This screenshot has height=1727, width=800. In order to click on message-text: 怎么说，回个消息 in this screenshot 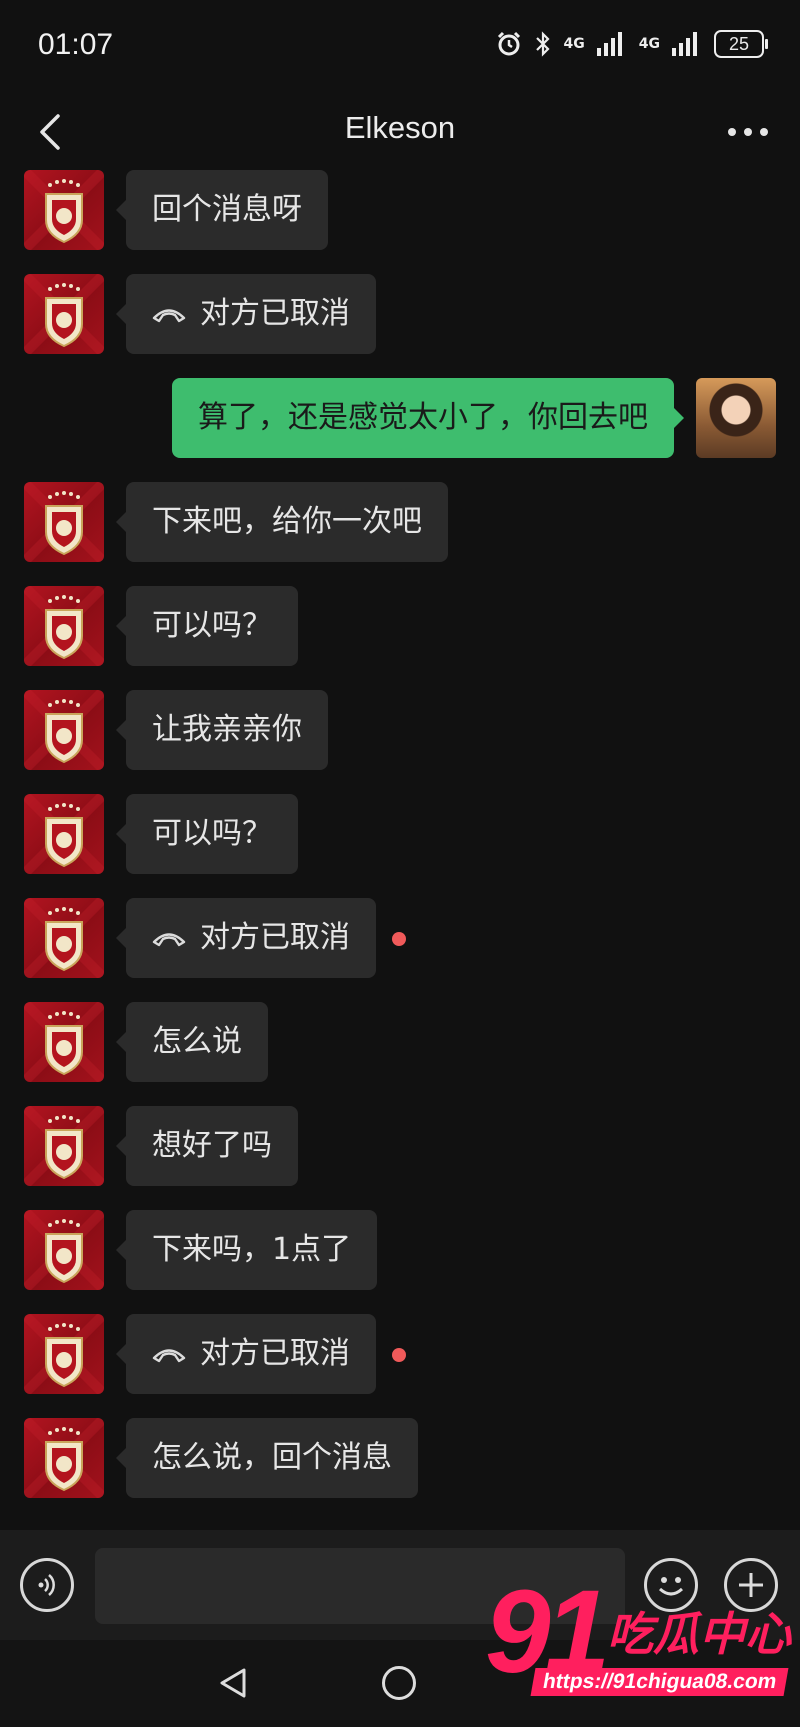, I will do `click(272, 1457)`.